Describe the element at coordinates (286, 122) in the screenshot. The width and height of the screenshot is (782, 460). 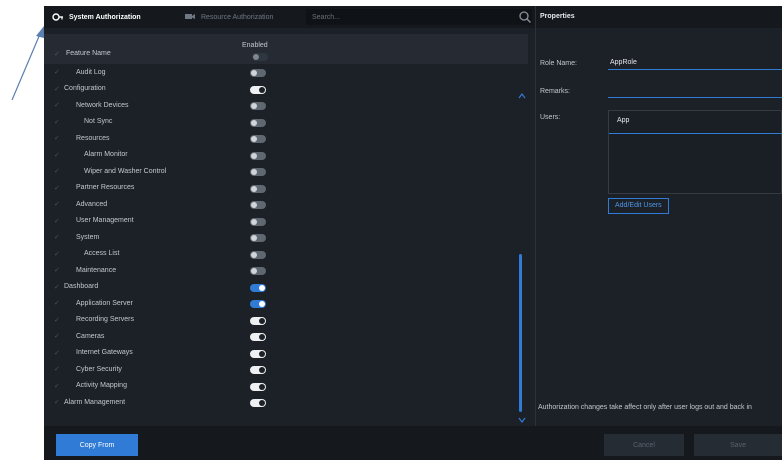
I see `table-row: ✓ Not Sync` at that location.